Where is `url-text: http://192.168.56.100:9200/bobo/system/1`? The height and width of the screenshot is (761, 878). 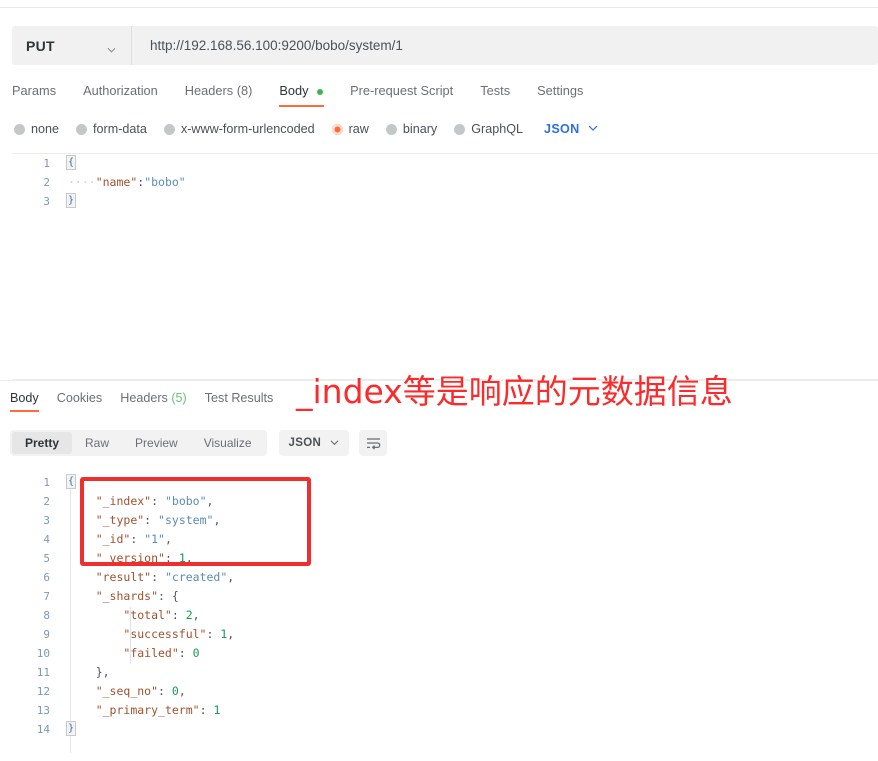 url-text: http://192.168.56.100:9200/bobo/system/1 is located at coordinates (276, 45).